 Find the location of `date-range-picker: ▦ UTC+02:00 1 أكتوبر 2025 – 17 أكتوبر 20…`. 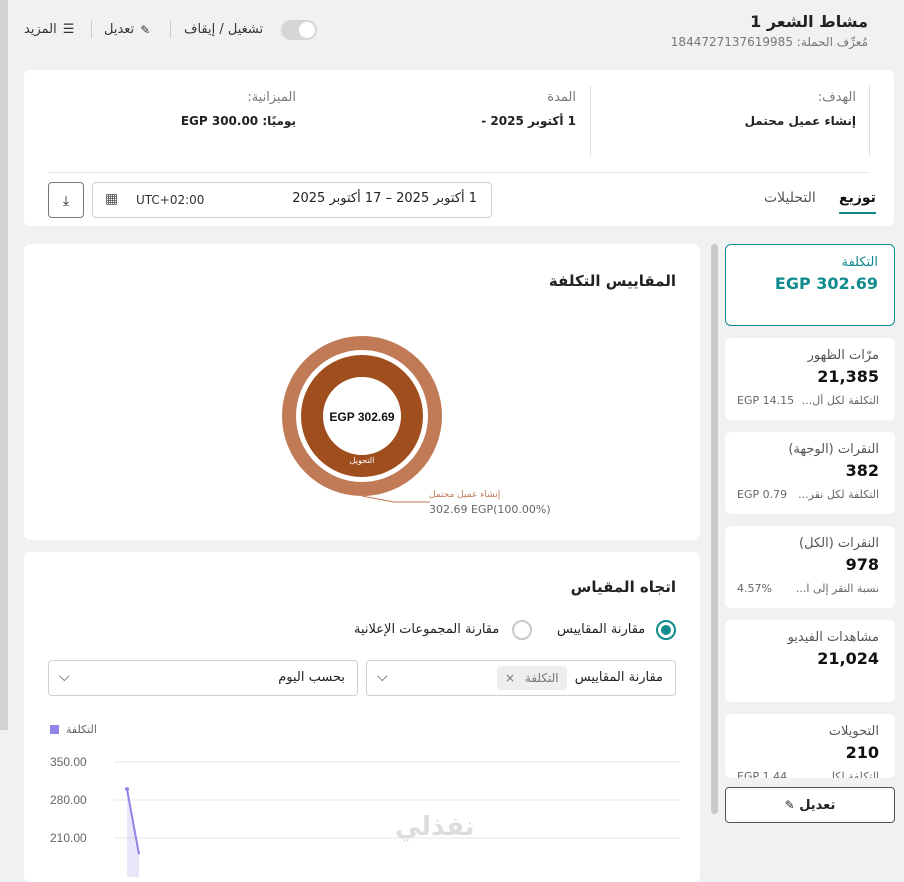

date-range-picker: ▦ UTC+02:00 1 أكتوبر 2025 – 17 أكتوبر 20… is located at coordinates (292, 200).